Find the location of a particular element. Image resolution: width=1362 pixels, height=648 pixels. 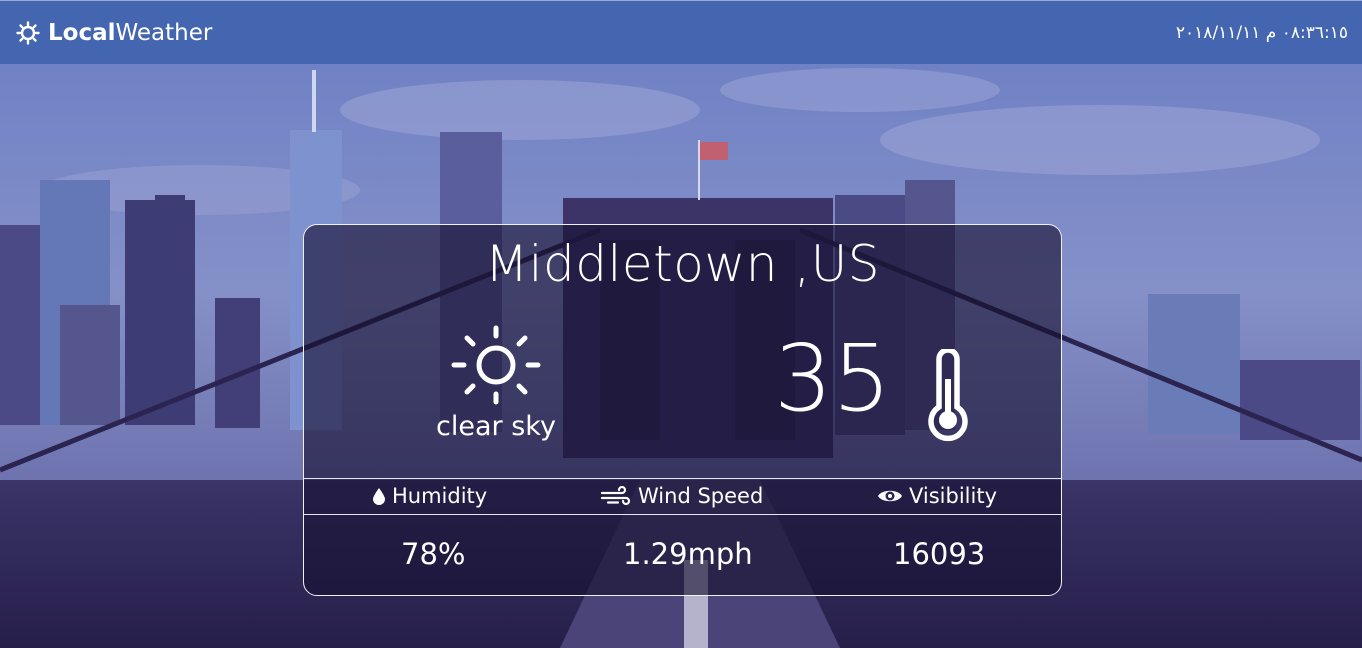

condition-block: clear sky is located at coordinates (496, 383).